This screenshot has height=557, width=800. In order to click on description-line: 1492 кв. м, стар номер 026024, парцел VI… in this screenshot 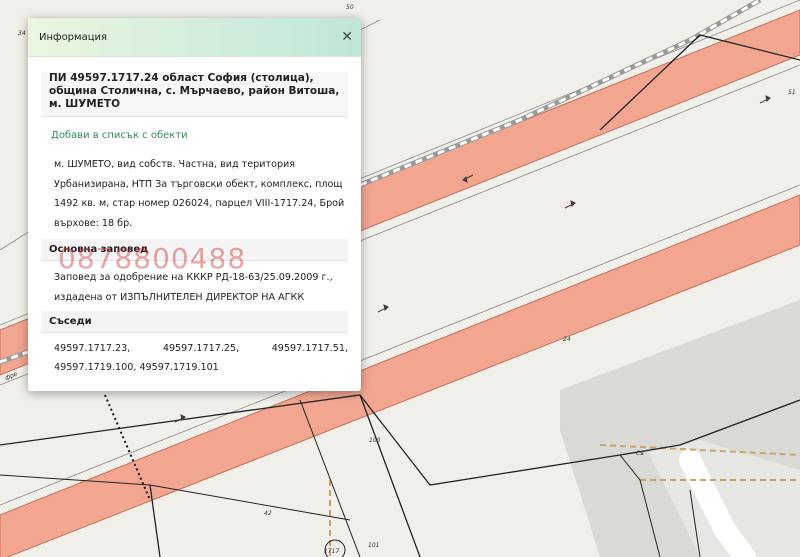, I will do `click(199, 203)`.